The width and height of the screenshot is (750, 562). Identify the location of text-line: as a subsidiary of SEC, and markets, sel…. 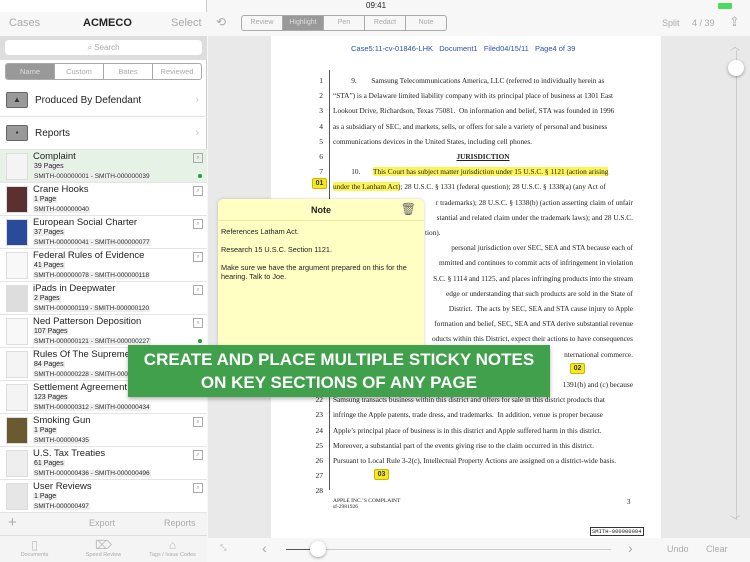
(470, 126).